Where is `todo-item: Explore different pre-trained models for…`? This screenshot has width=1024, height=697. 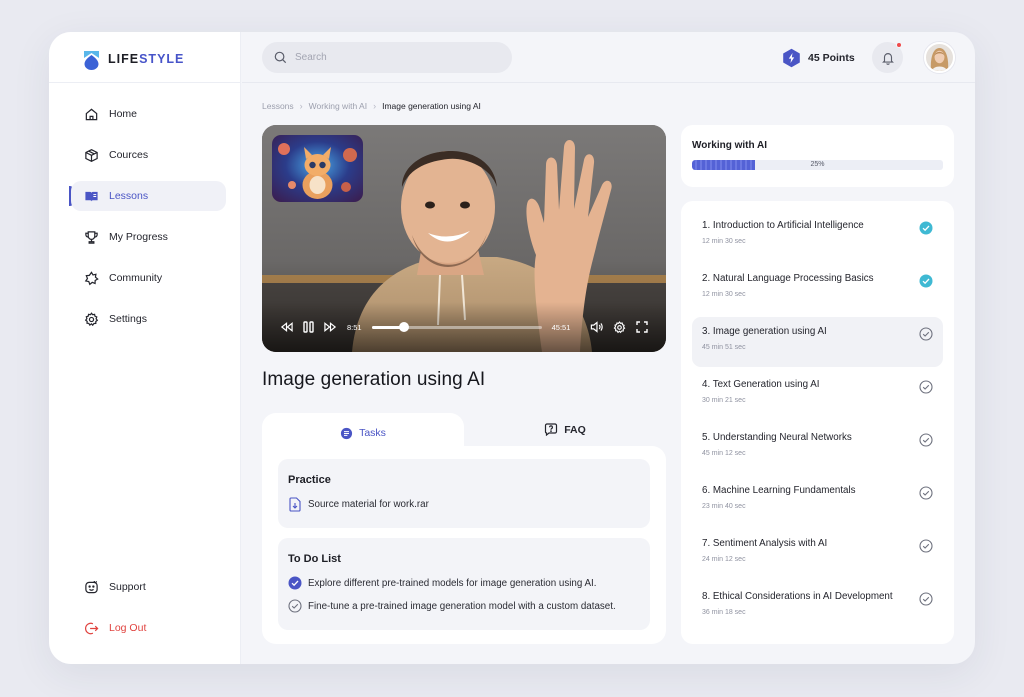 todo-item: Explore different pre-trained models for… is located at coordinates (442, 583).